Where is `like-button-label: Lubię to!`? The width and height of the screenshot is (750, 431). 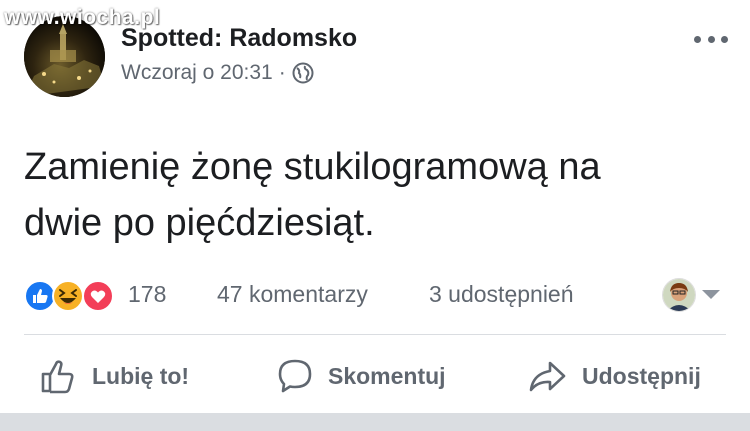 like-button-label: Lubię to! is located at coordinates (141, 375).